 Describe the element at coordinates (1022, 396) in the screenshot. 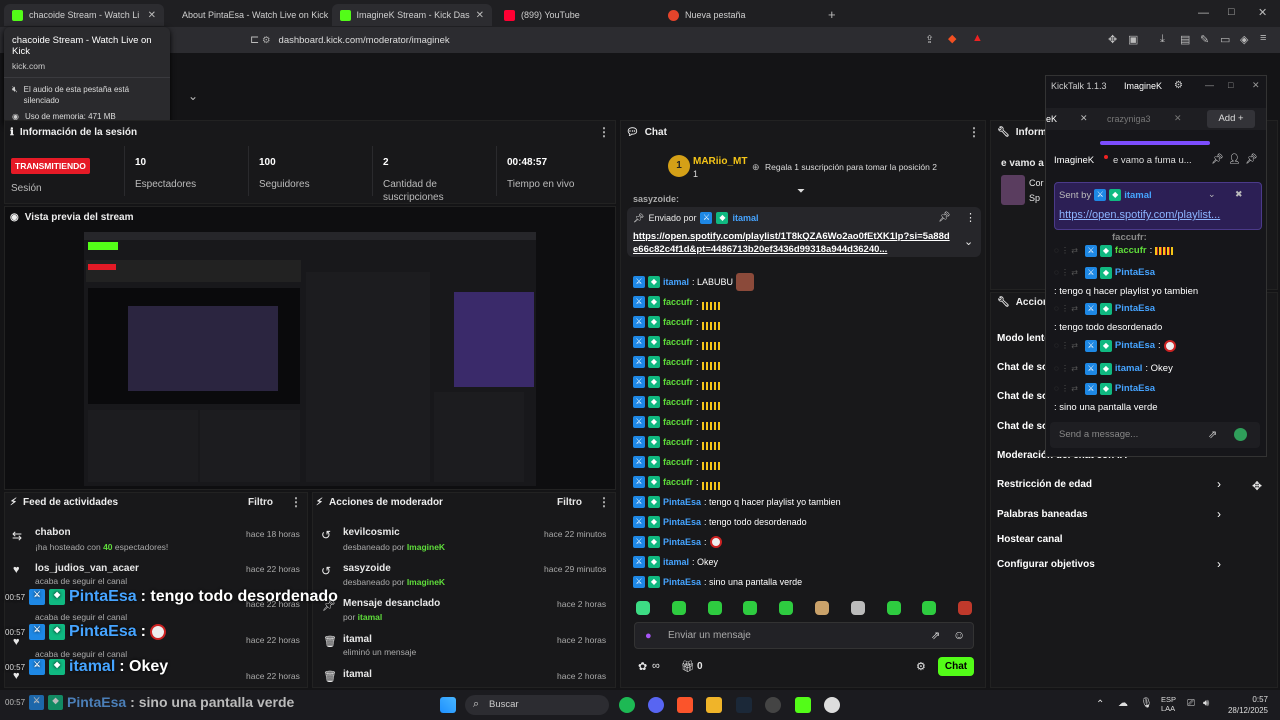

I see `action-subscribers-only: Chat de so` at that location.